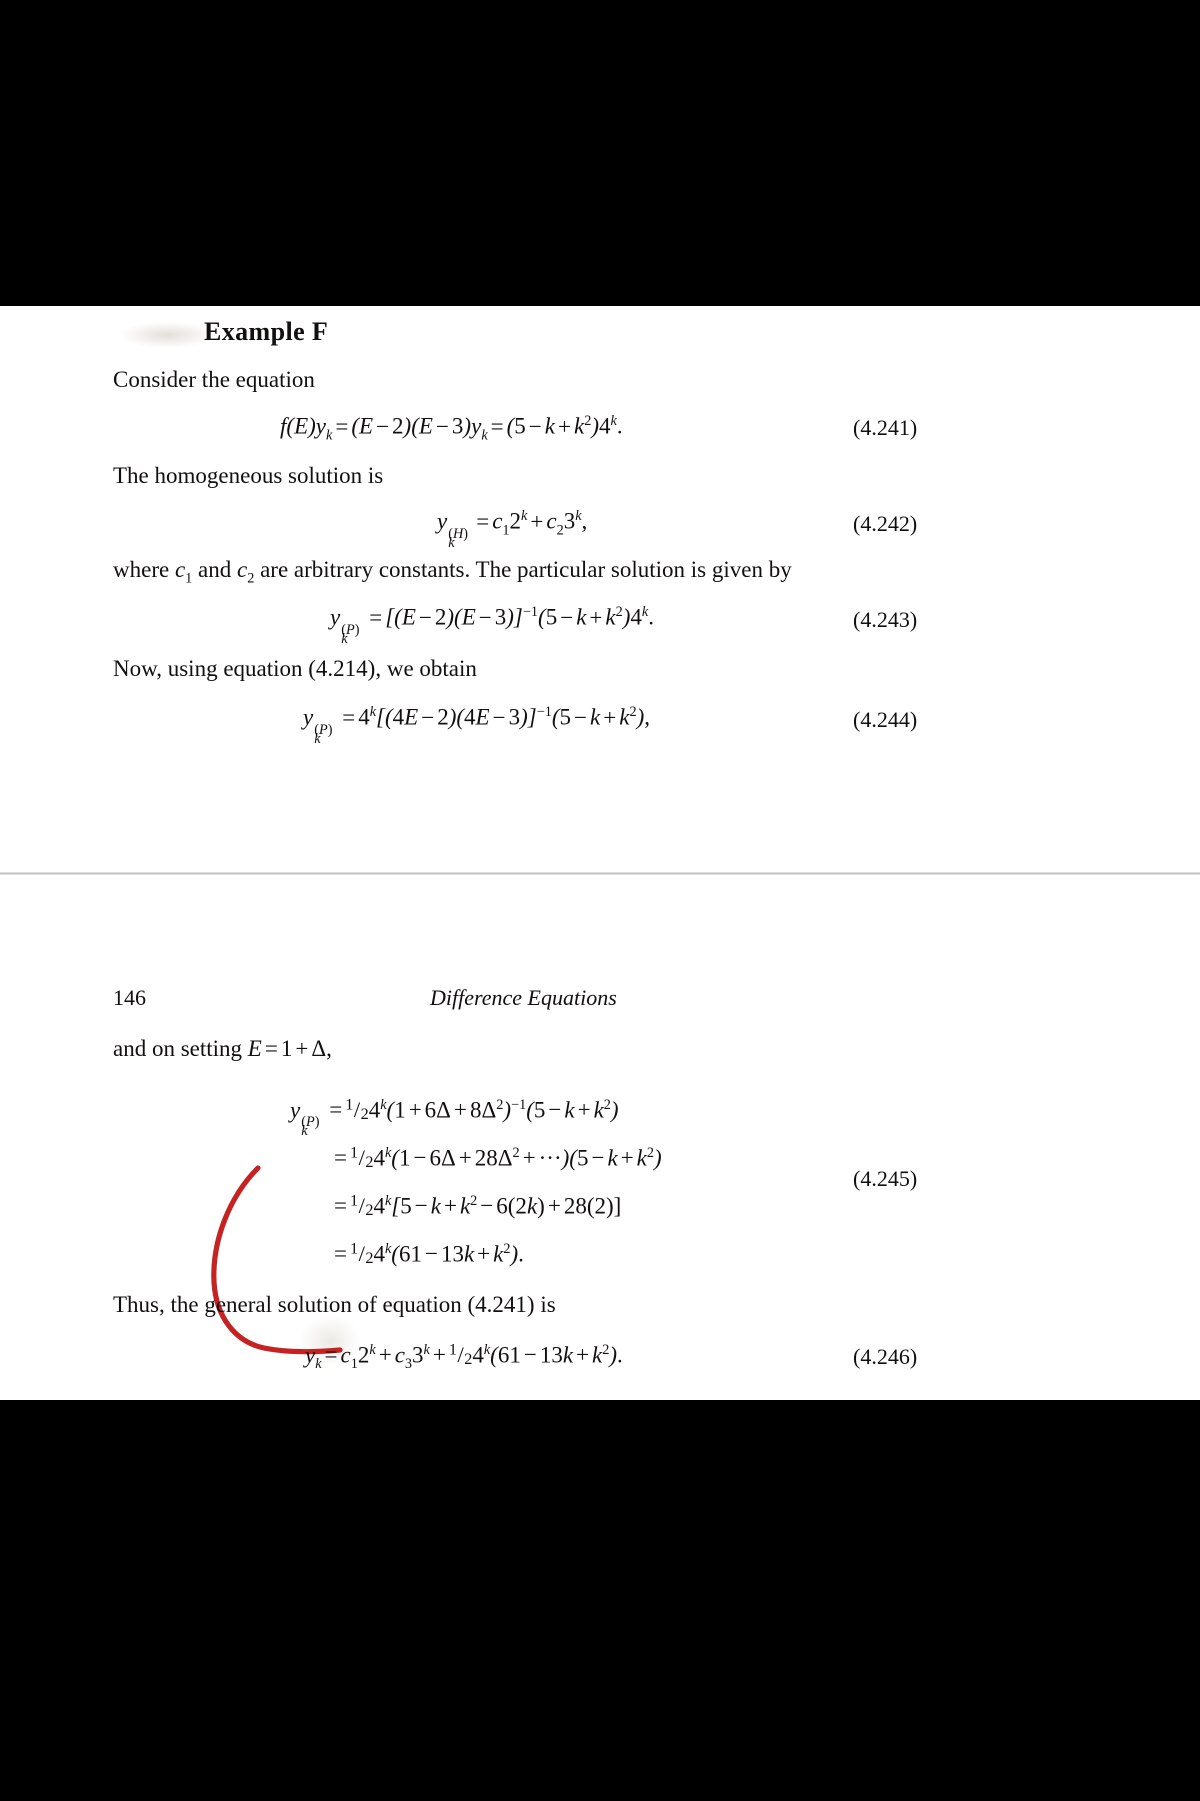 This screenshot has height=1801, width=1200. What do you see at coordinates (242, 569) in the screenshot?
I see `p3-c2: c` at bounding box center [242, 569].